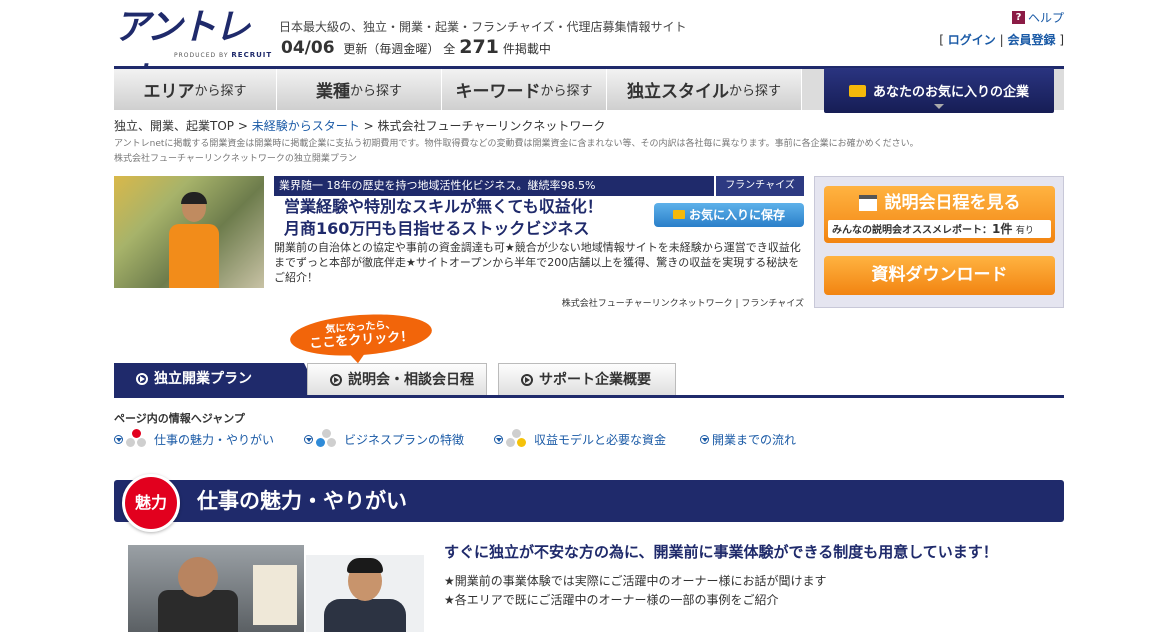 This screenshot has height=632, width=1166. I want to click on company-photo, so click(189, 232).